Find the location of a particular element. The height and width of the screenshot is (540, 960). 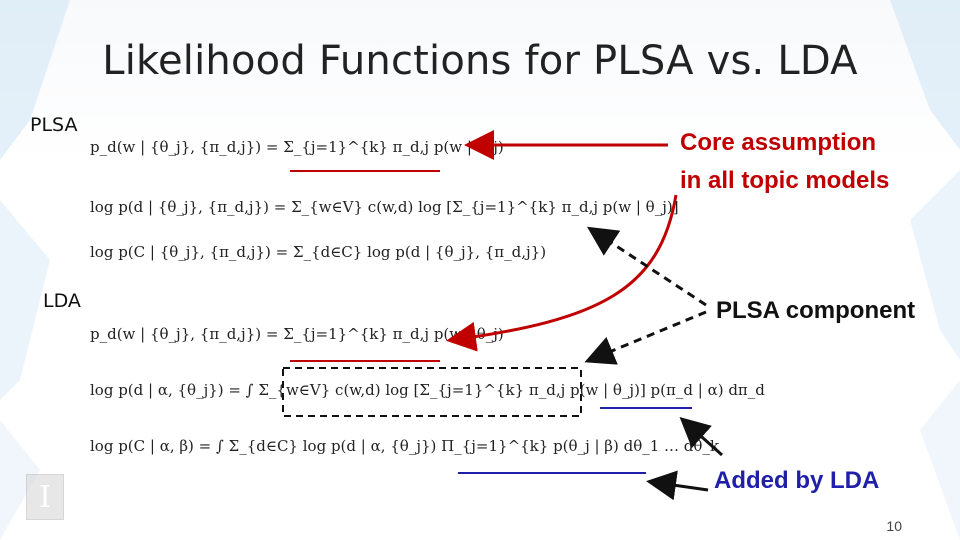

university-logo-icon: I is located at coordinates (45, 497).